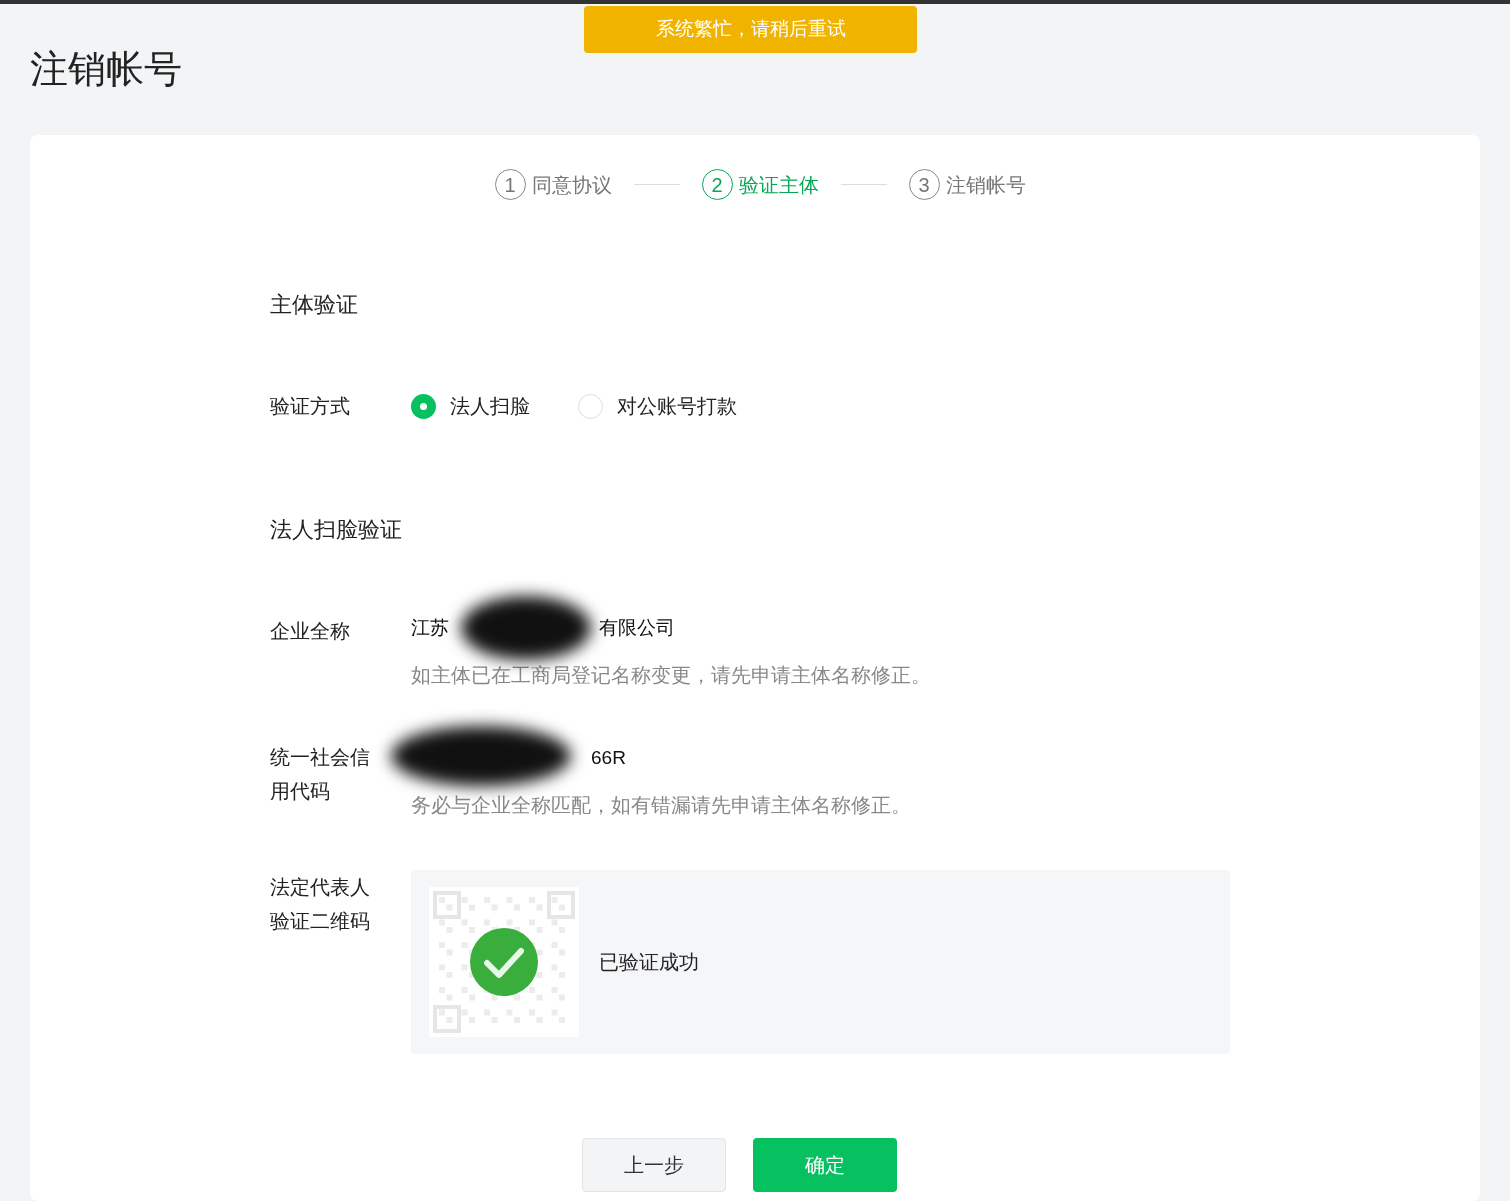 This screenshot has height=1201, width=1510. What do you see at coordinates (553, 184) in the screenshot?
I see `step: 1 同意协议` at bounding box center [553, 184].